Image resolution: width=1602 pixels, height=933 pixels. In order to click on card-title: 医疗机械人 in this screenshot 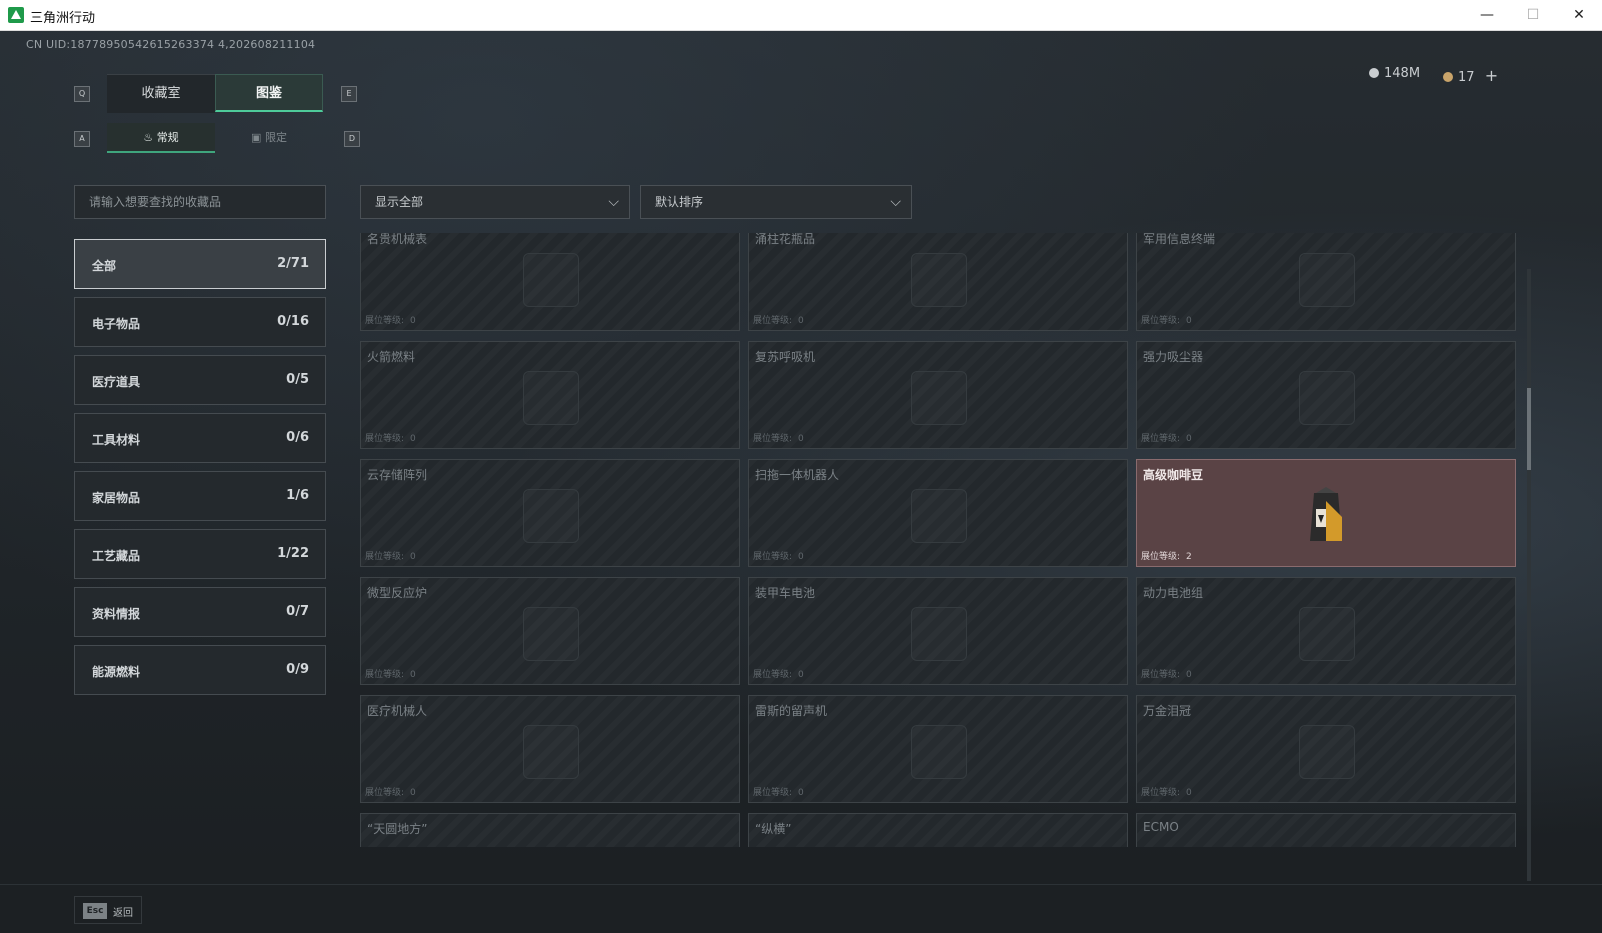, I will do `click(397, 711)`.